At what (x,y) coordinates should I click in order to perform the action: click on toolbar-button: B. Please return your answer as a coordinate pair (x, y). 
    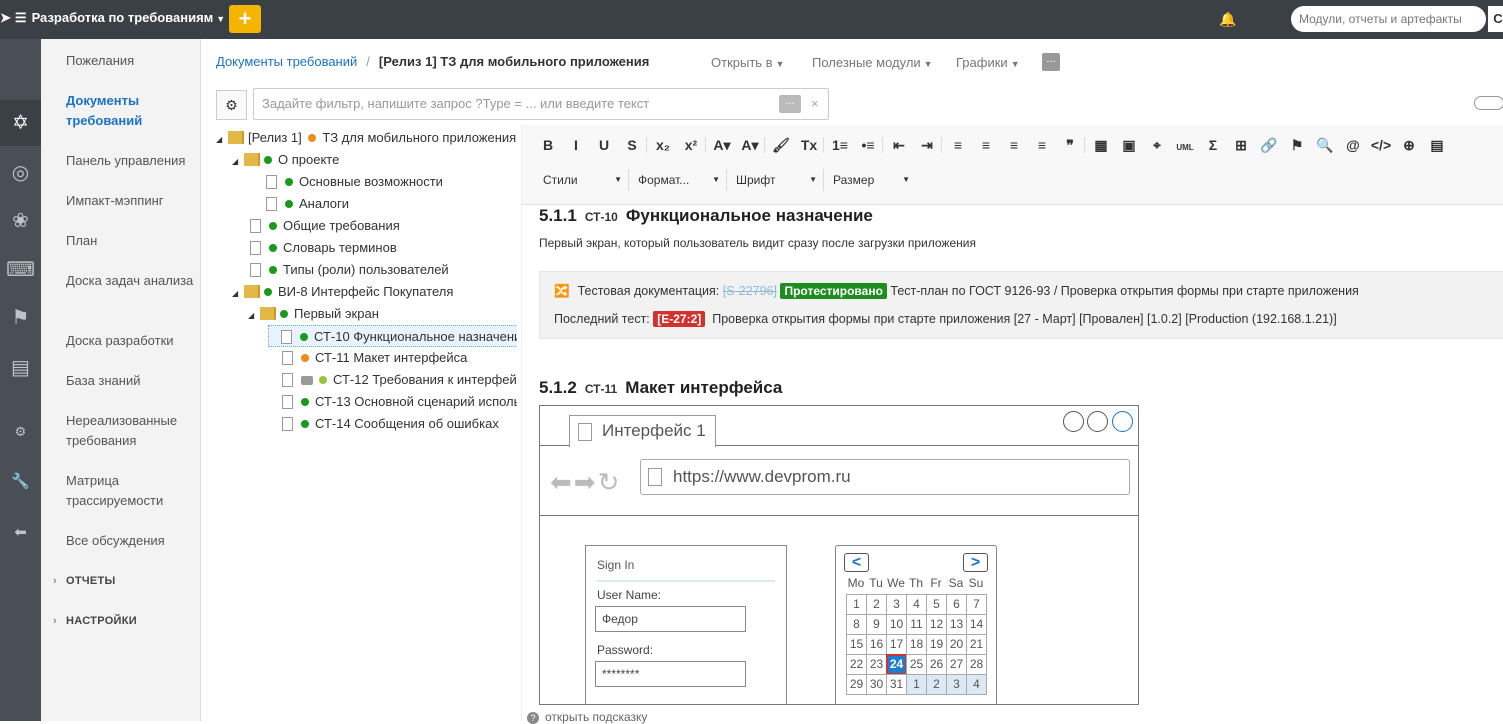
    Looking at the image, I should click on (548, 145).